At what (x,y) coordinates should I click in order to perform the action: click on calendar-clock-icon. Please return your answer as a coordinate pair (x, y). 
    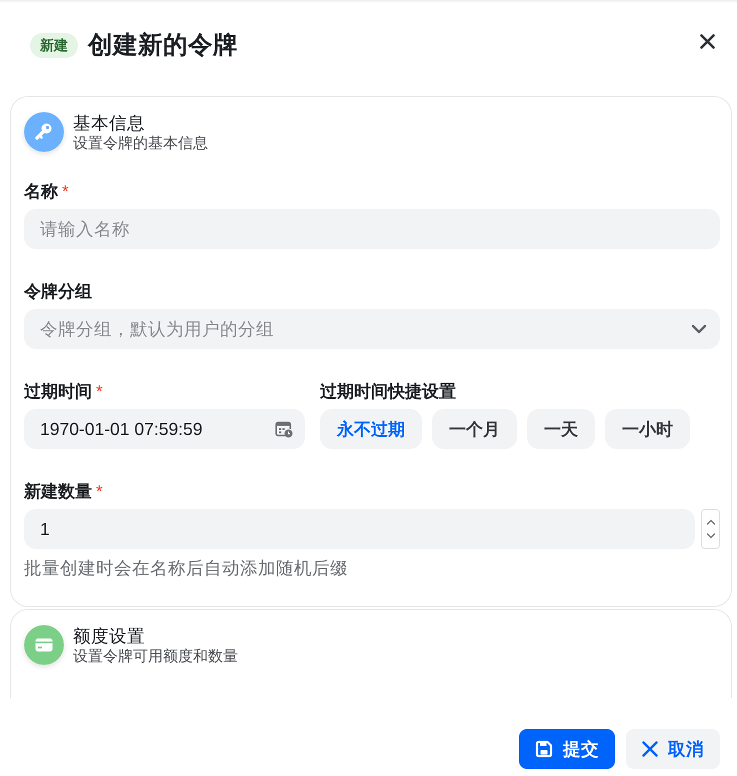
    Looking at the image, I should click on (284, 429).